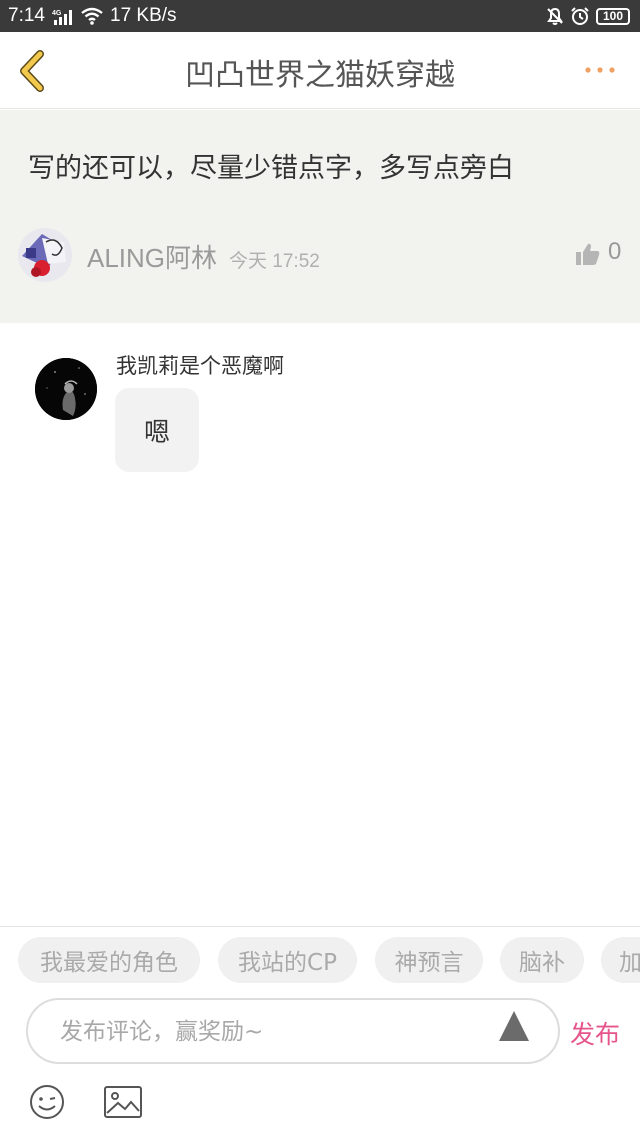 Image resolution: width=640 pixels, height=1138 pixels. I want to click on image-icon, so click(123, 1102).